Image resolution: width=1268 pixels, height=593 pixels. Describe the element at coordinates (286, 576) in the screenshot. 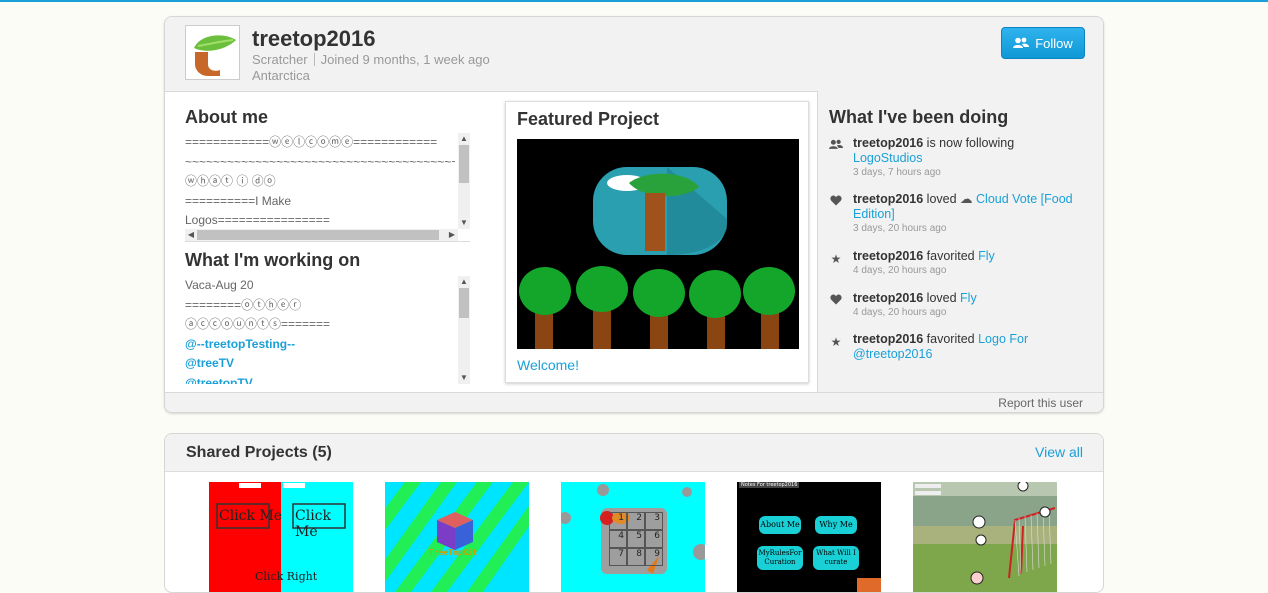

I see `thumbnail-label: Click Right` at that location.